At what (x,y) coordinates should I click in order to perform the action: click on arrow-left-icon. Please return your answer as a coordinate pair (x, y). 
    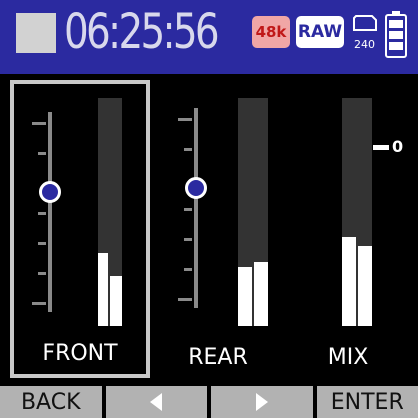
    Looking at the image, I should click on (156, 402).